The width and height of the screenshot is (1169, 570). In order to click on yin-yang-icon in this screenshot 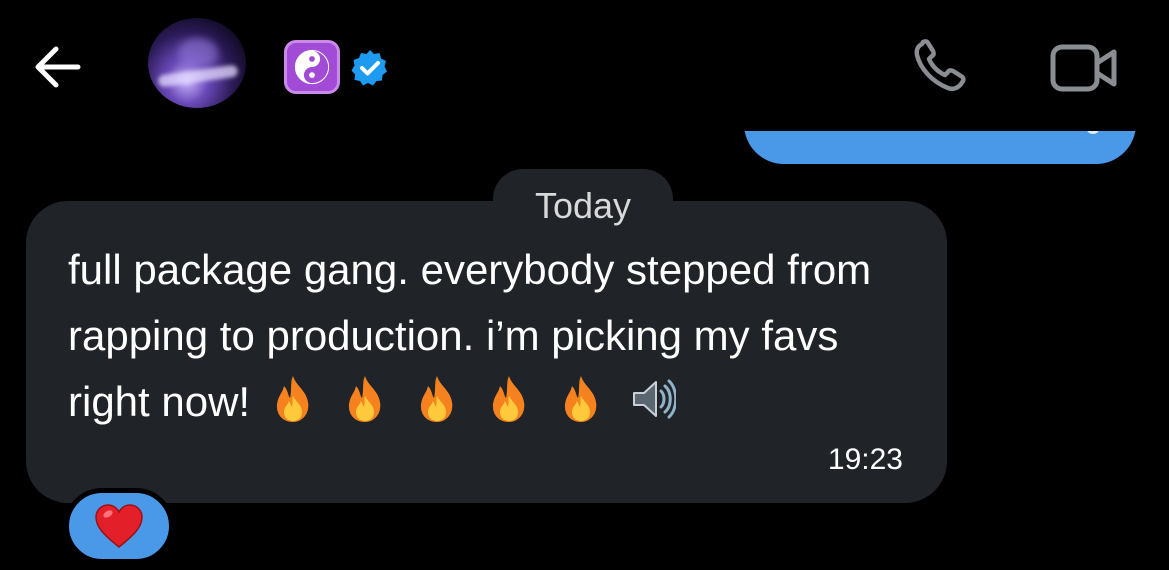, I will do `click(312, 67)`.